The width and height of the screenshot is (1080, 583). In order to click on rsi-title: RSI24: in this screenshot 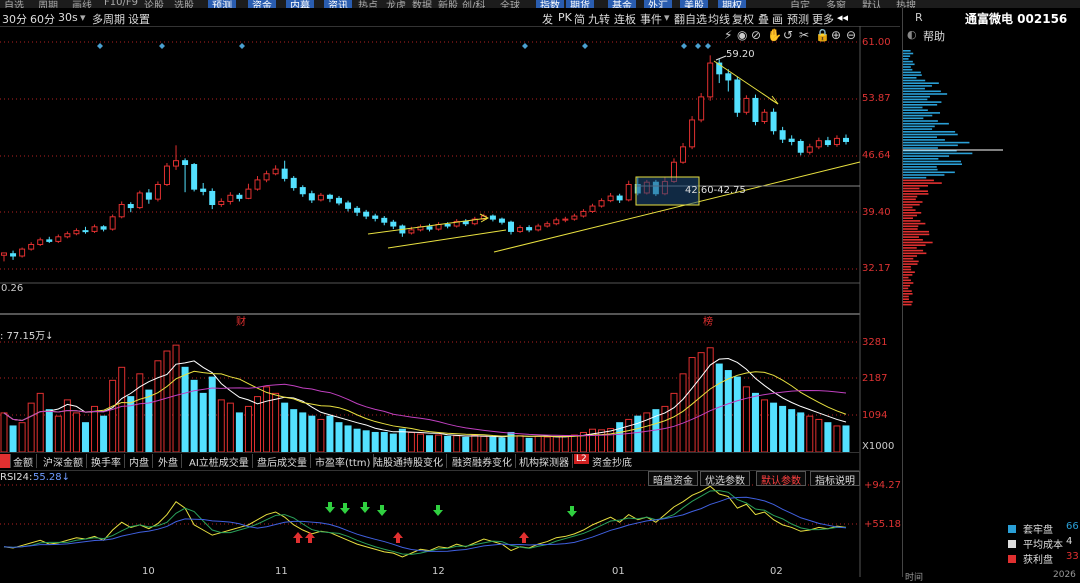, I will do `click(16, 477)`.